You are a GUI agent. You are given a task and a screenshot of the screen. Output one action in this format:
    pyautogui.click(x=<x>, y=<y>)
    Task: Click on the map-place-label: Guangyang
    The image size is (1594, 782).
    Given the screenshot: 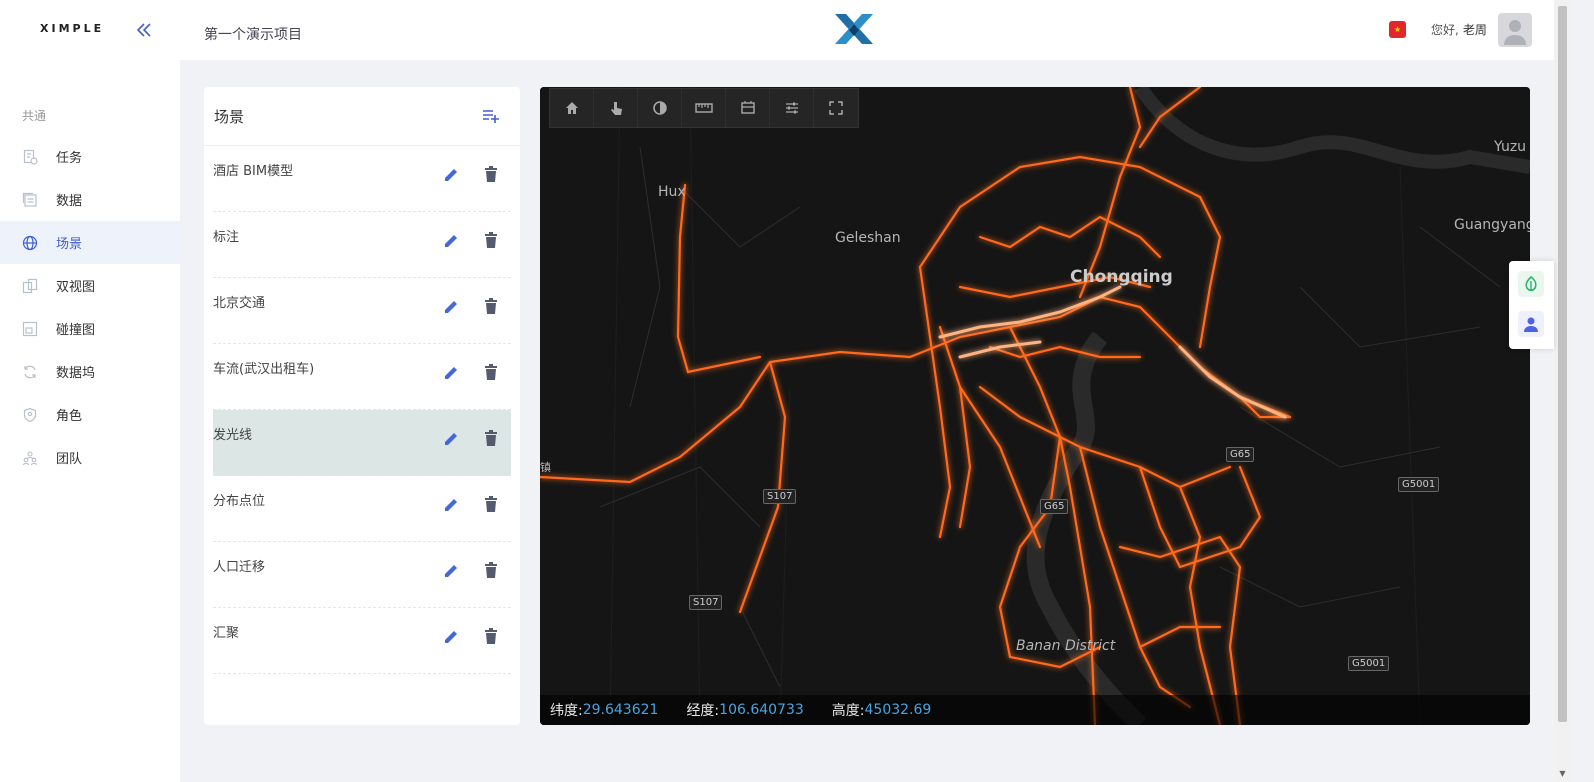 What is the action you would take?
    pyautogui.click(x=1492, y=225)
    